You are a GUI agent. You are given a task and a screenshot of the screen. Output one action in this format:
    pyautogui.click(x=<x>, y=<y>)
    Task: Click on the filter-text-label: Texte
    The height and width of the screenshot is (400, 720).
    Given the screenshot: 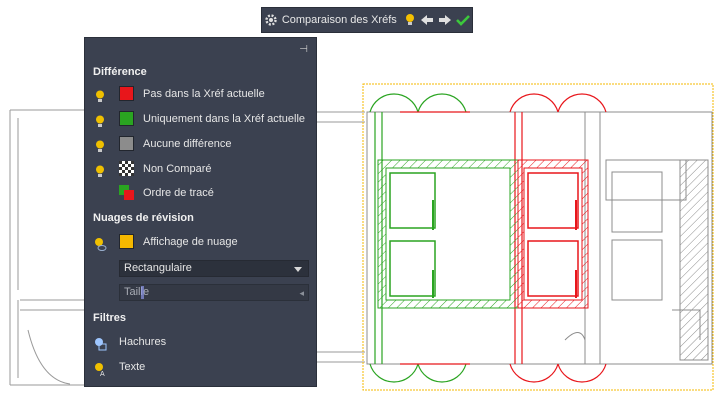 What is the action you would take?
    pyautogui.click(x=132, y=367)
    